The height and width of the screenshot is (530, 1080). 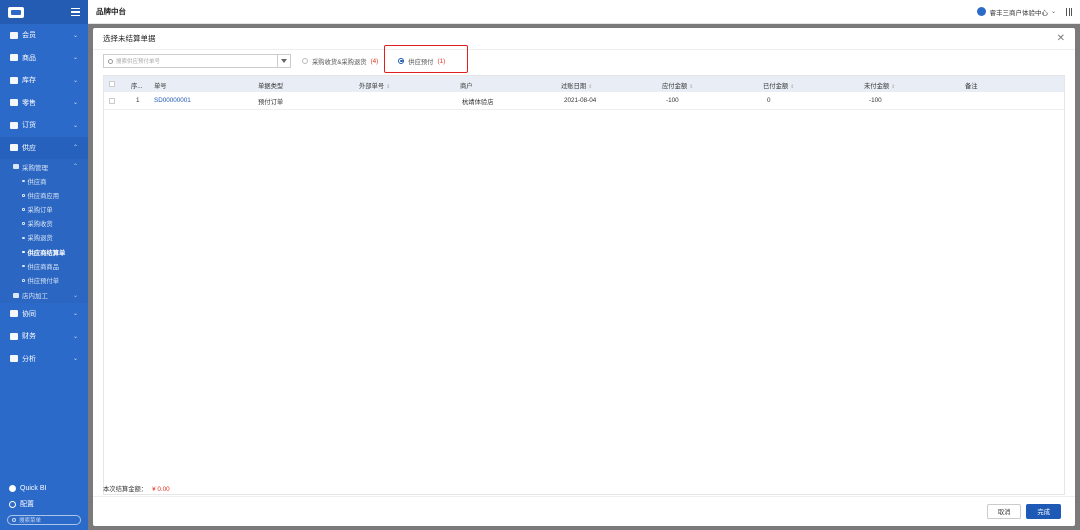 I want to click on retail-icon, so click(x=14, y=103).